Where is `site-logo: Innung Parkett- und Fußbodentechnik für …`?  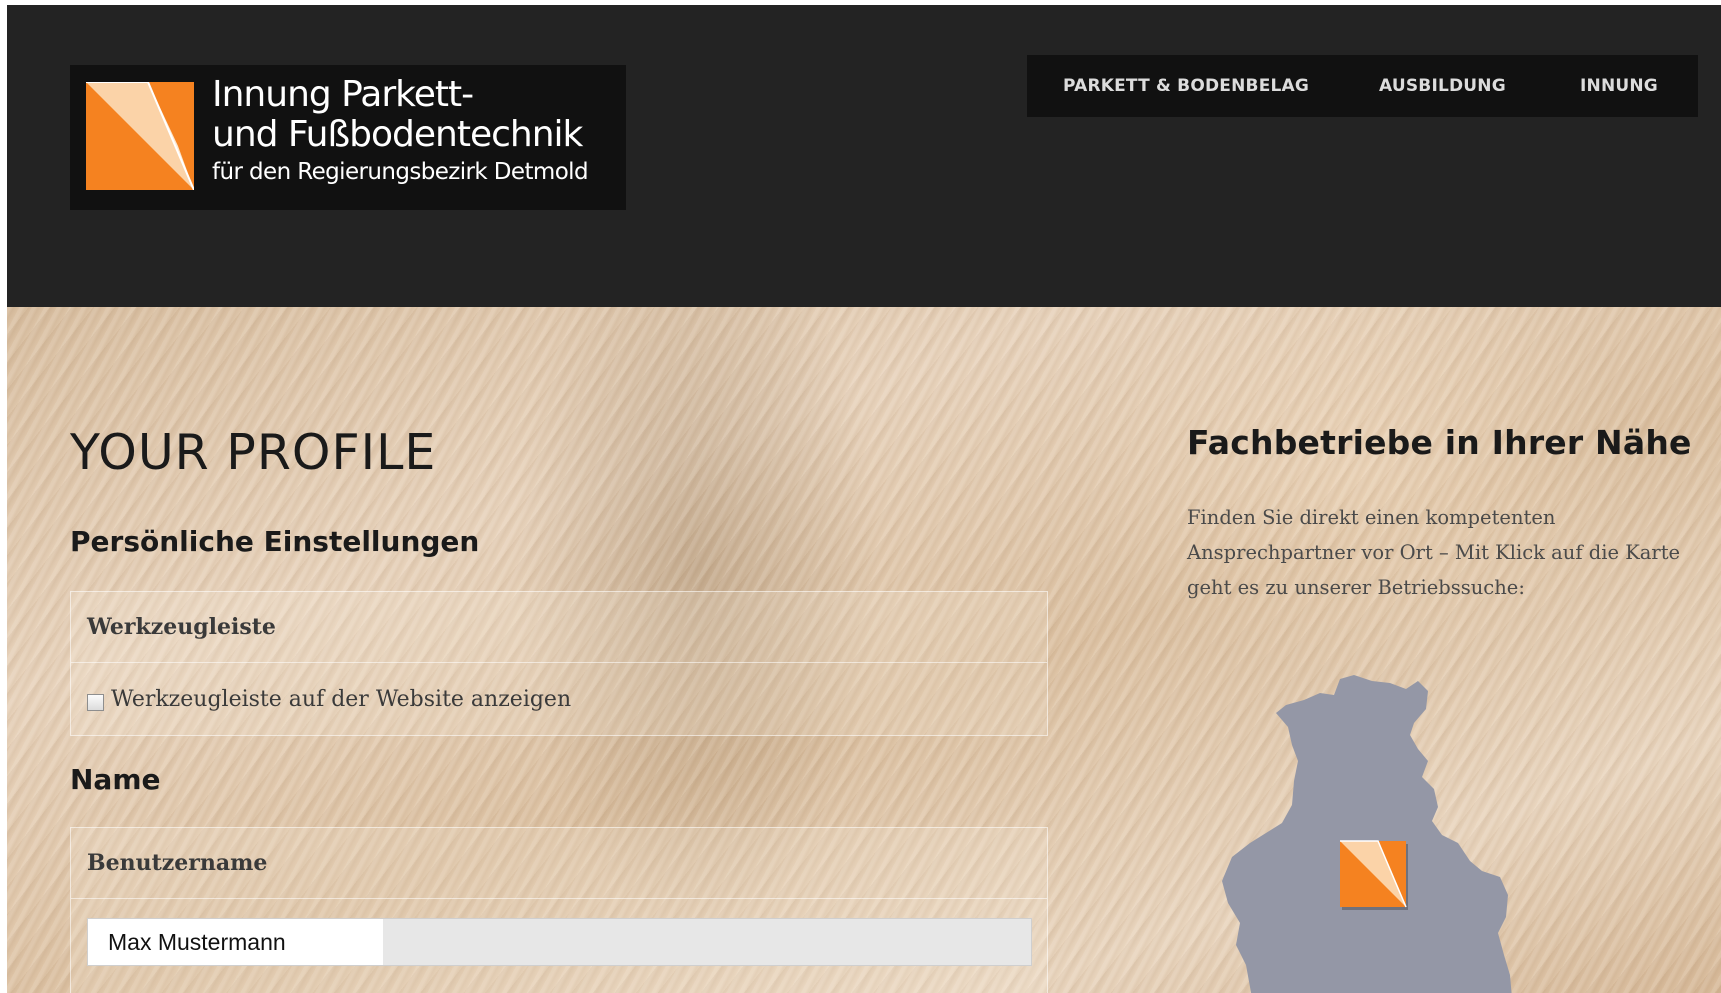
site-logo: Innung Parkett- und Fußbodentechnik für … is located at coordinates (348, 137).